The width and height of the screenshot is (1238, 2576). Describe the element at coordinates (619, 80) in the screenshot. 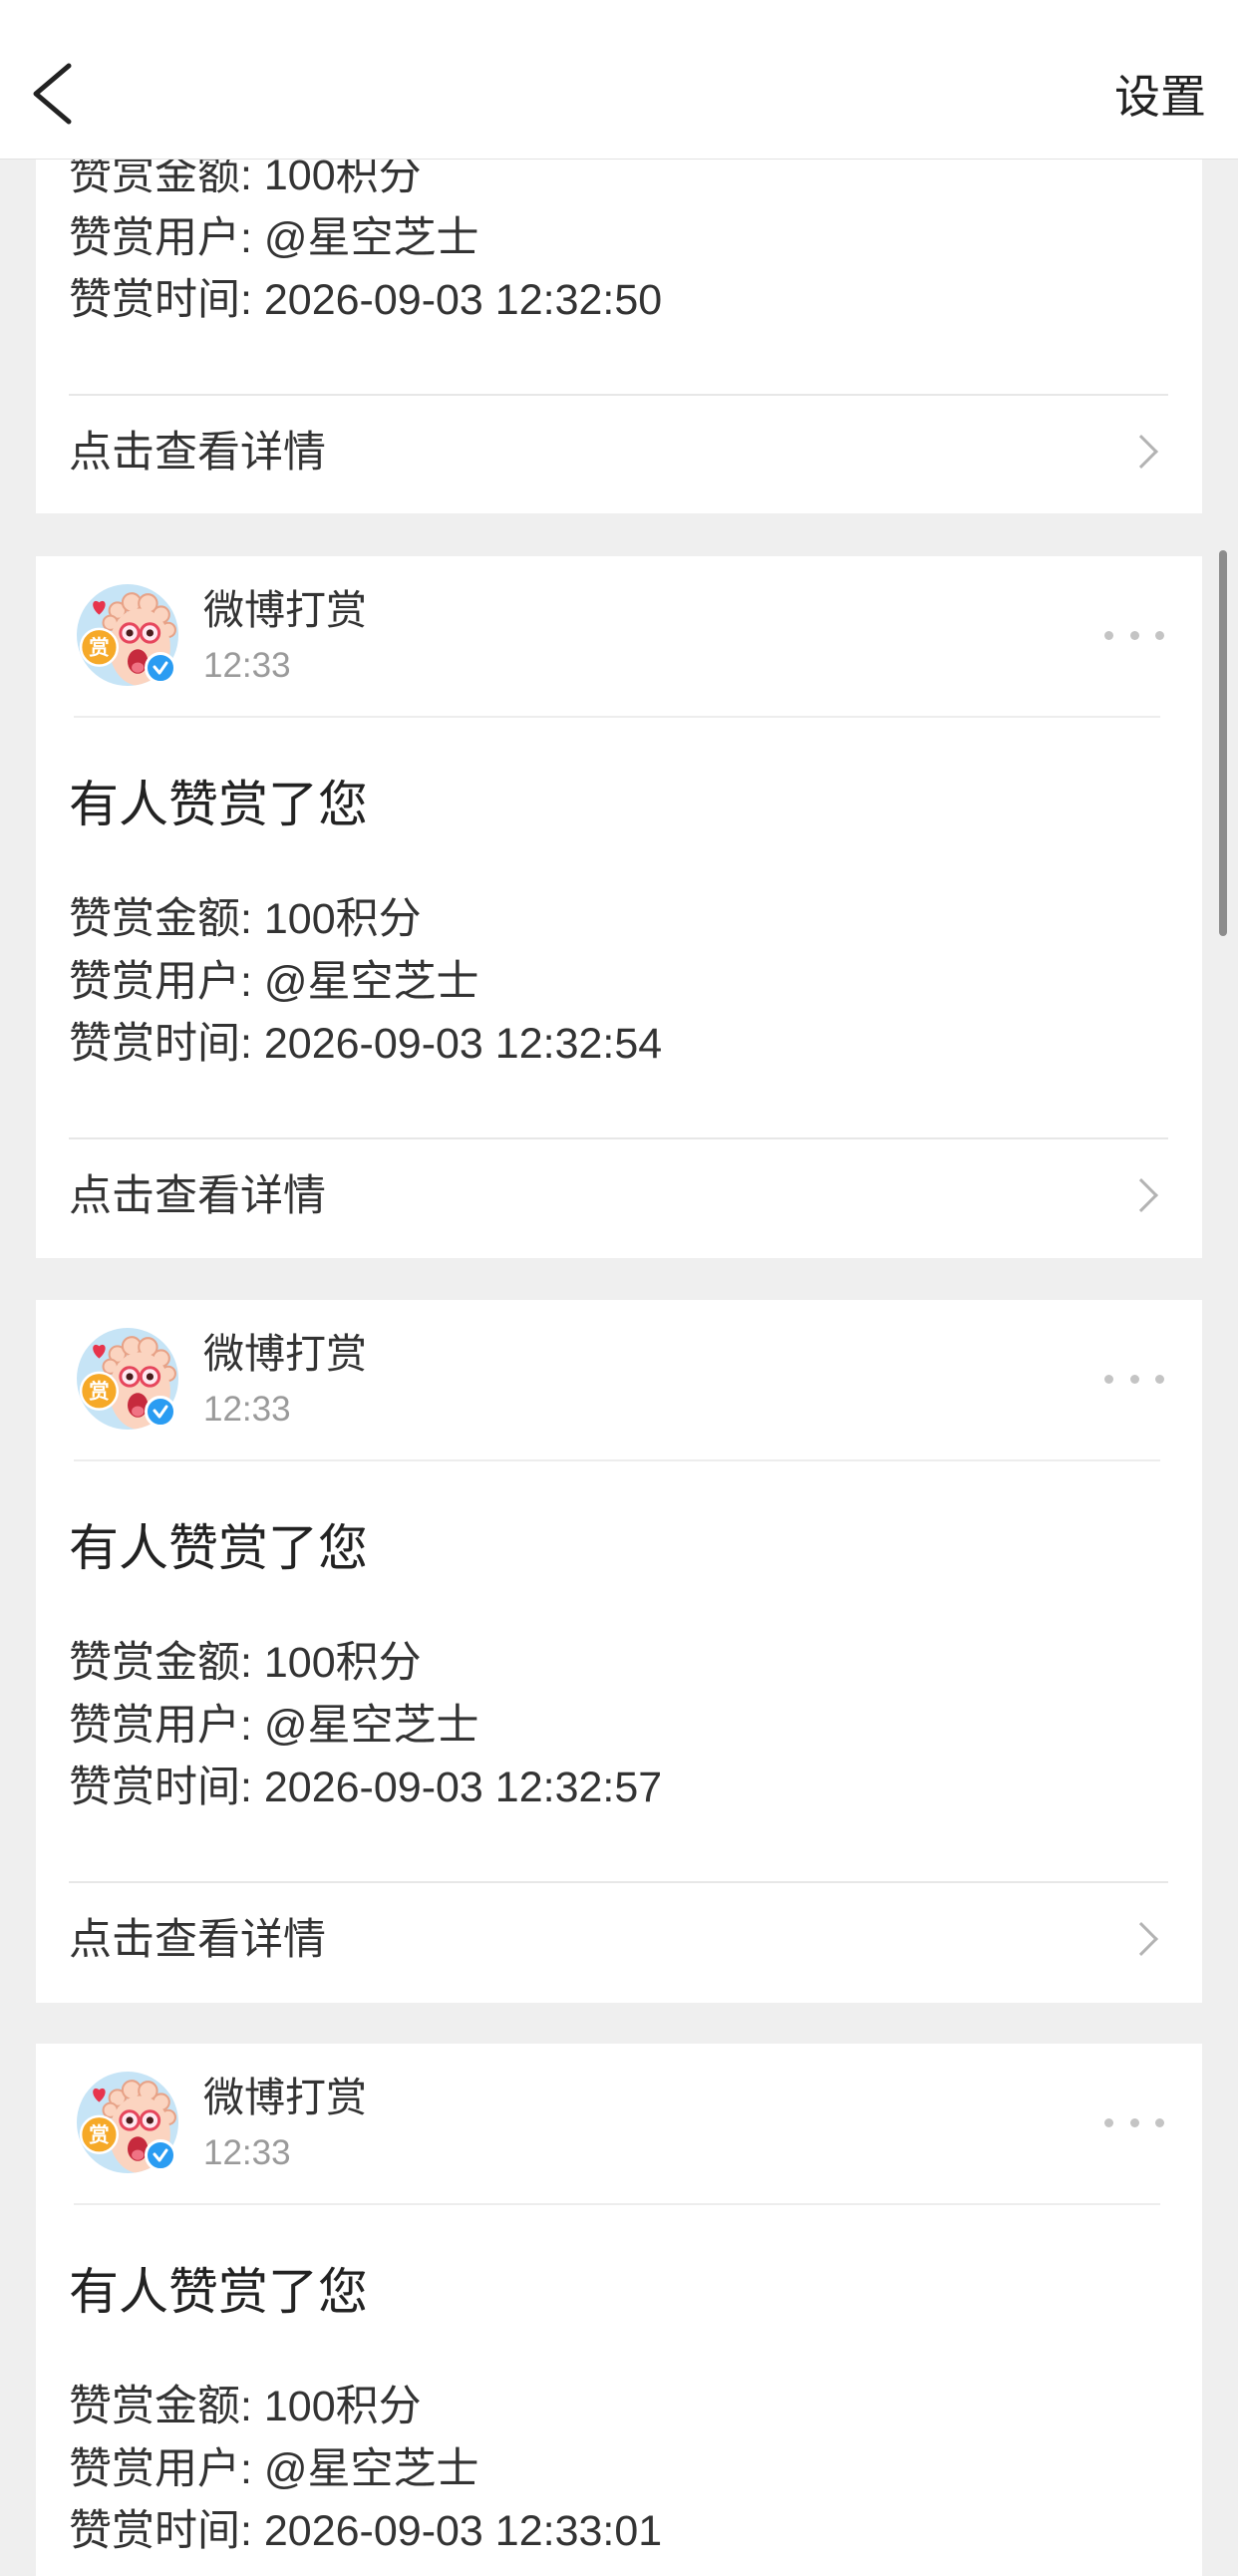

I see `nav-bar: 设置` at that location.